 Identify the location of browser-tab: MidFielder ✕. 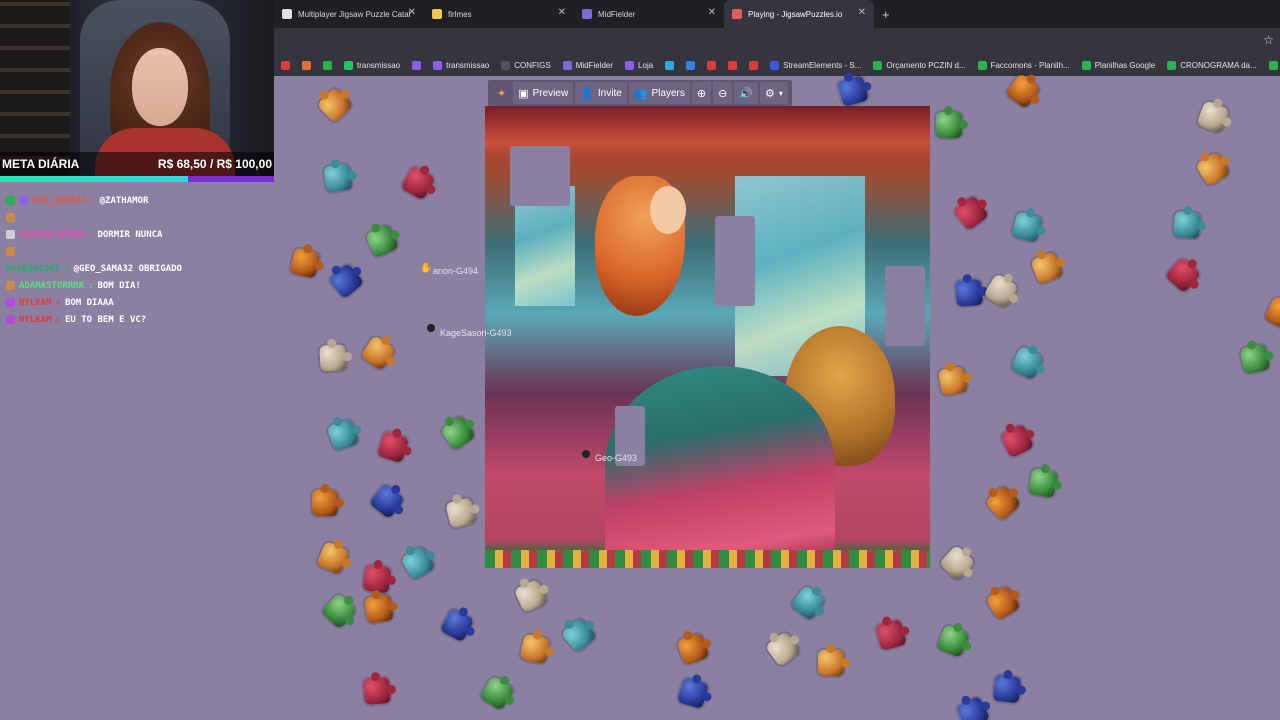
(649, 14).